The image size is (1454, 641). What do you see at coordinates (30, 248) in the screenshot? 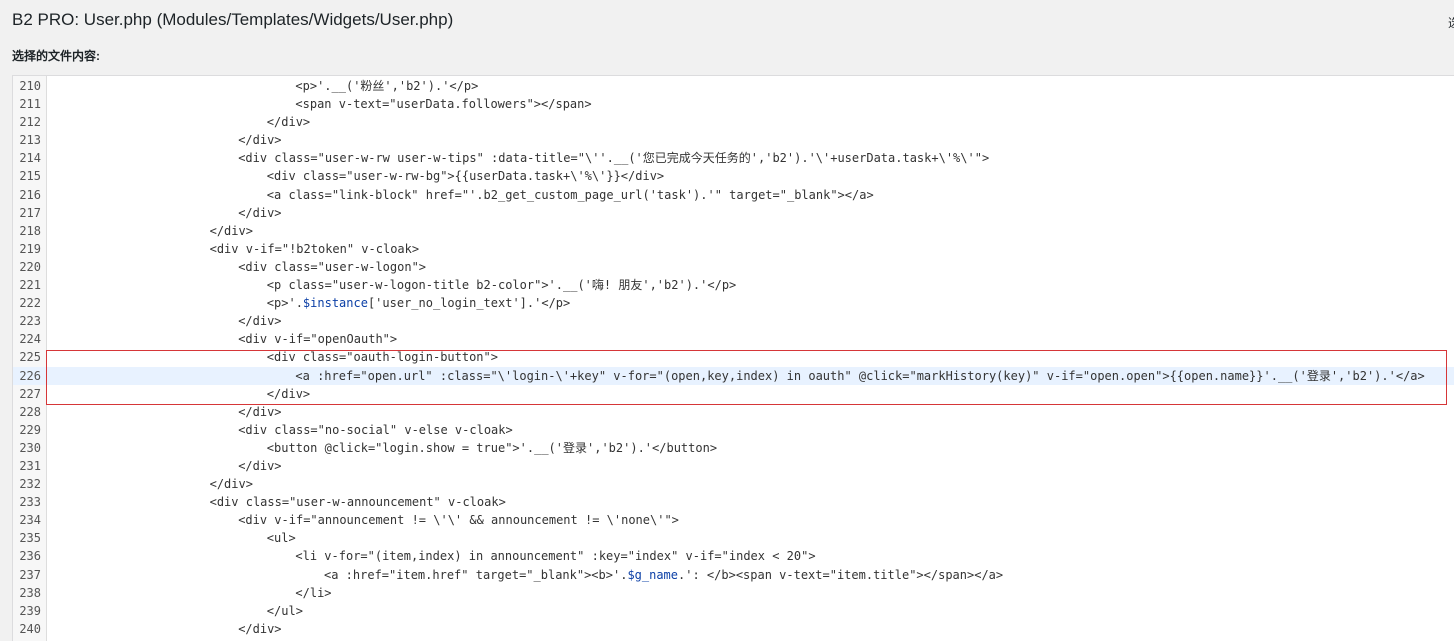
I see `line-number: 219` at bounding box center [30, 248].